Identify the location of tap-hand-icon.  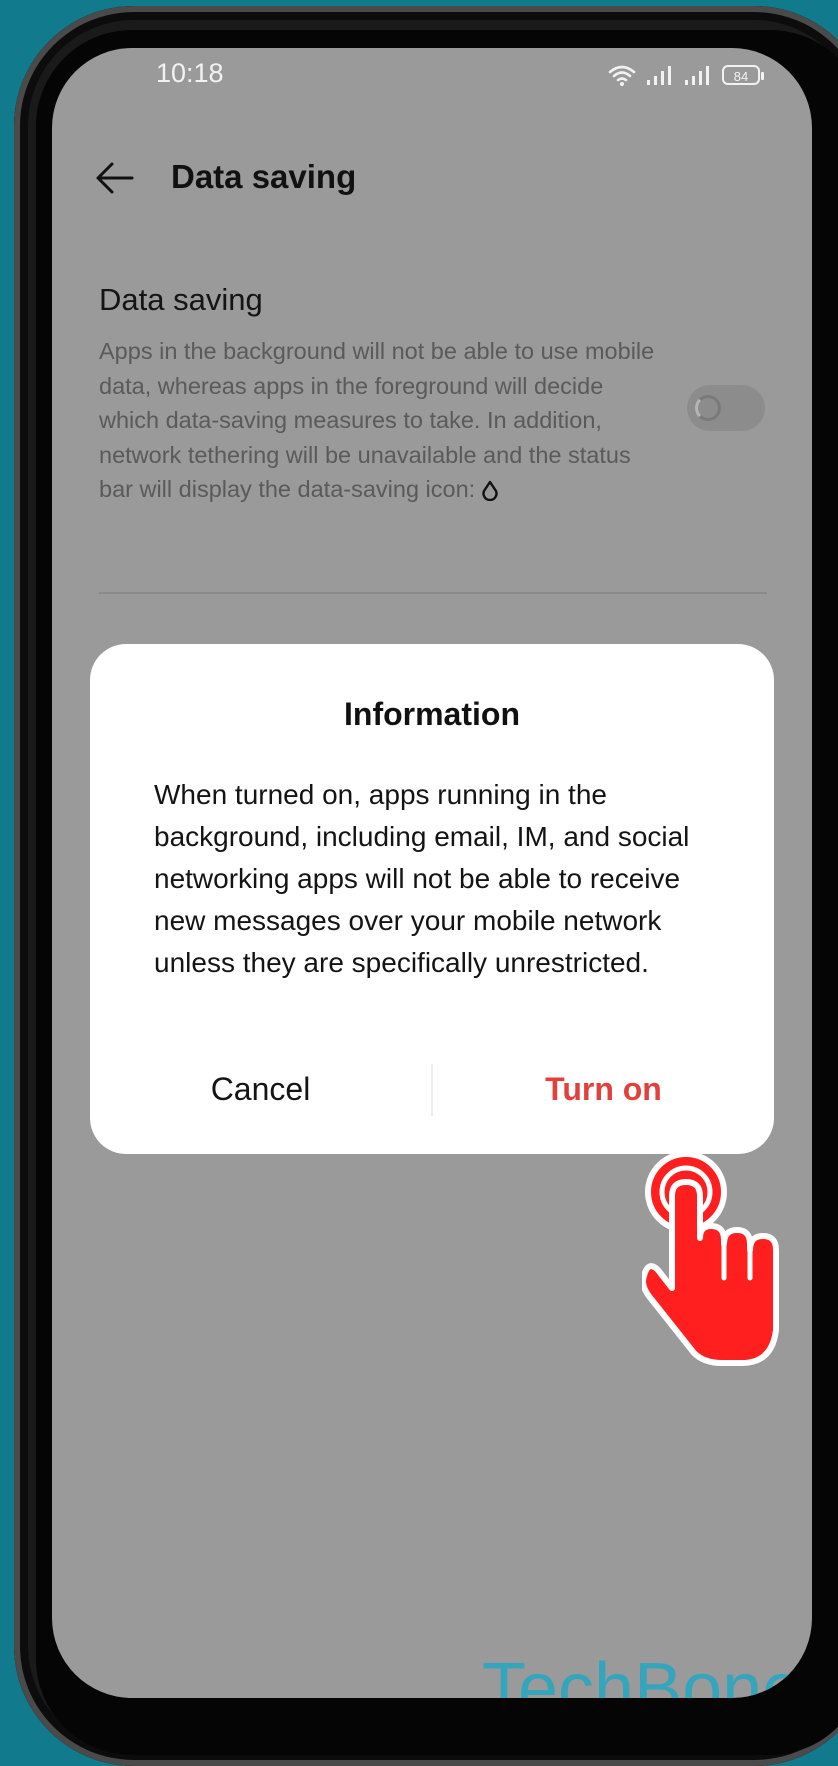
(710, 1258).